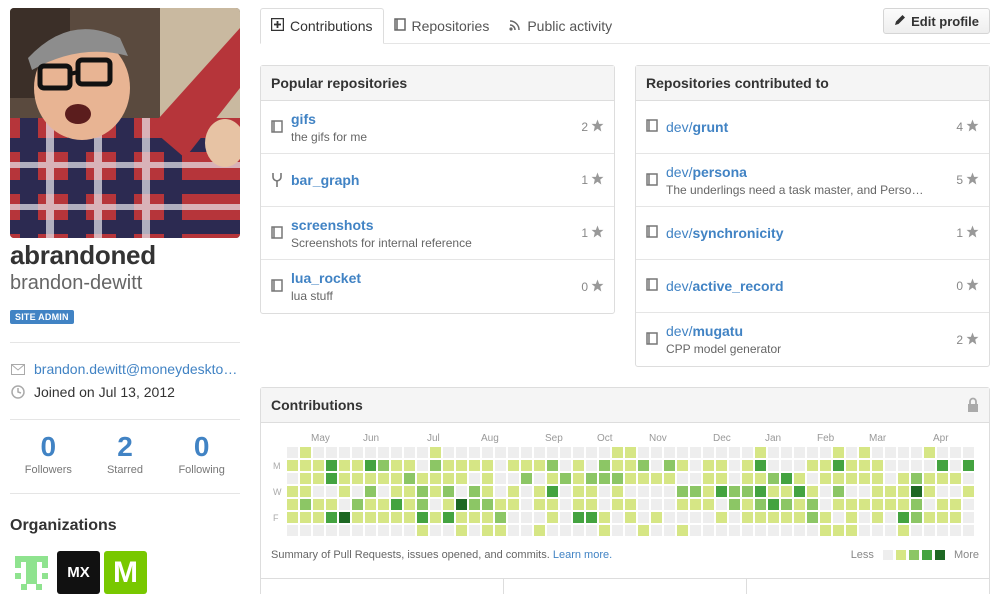 The image size is (1001, 594). I want to click on repo-row: bar_graph 1, so click(437, 180).